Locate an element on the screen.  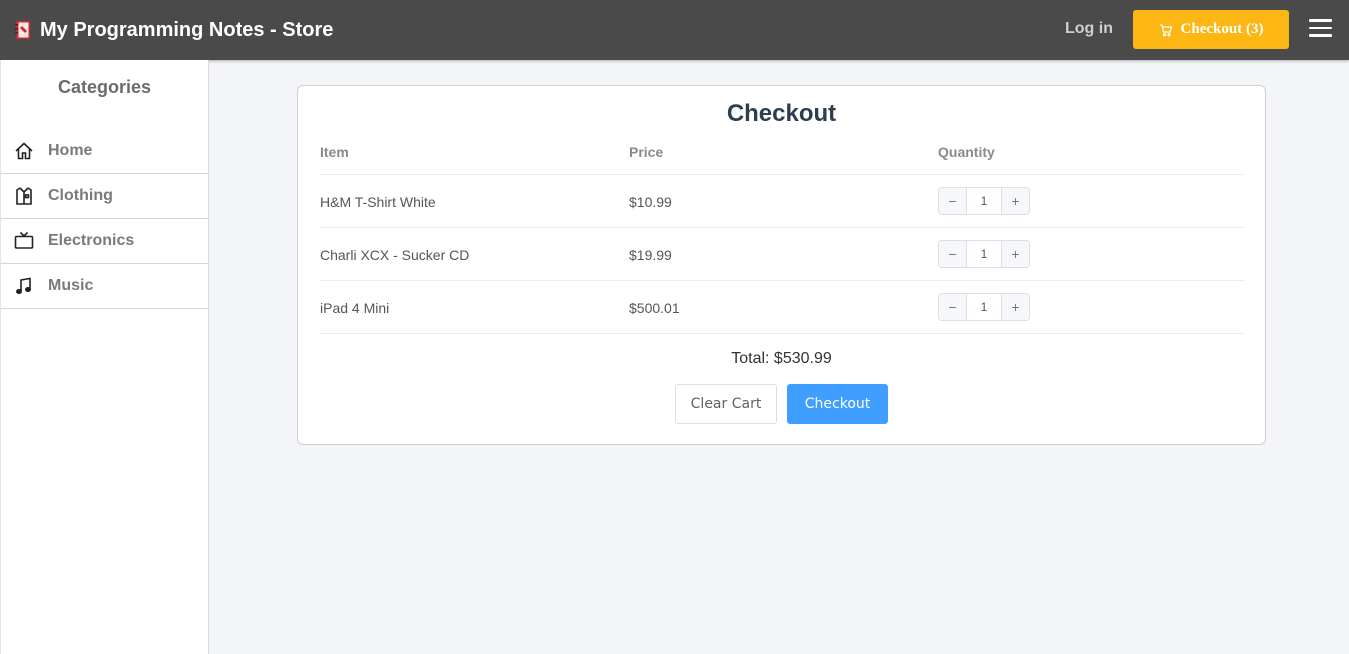
row-item-name: Charli XCX - Sucker CD is located at coordinates (395, 255).